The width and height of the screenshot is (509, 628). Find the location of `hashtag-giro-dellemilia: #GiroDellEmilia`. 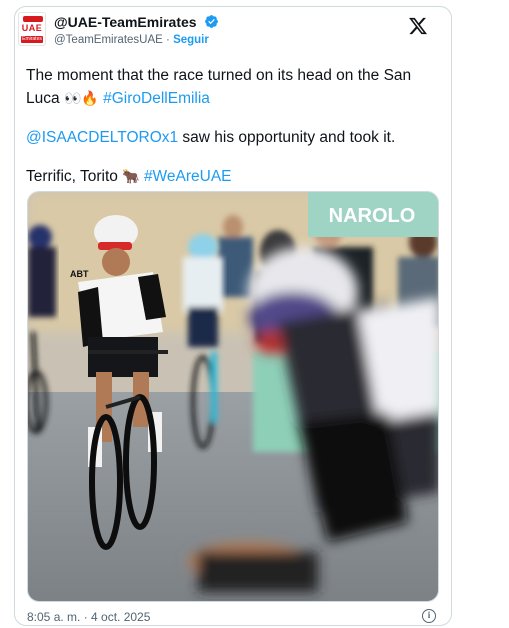

hashtag-giro-dellemilia: #GiroDellEmilia is located at coordinates (156, 98).